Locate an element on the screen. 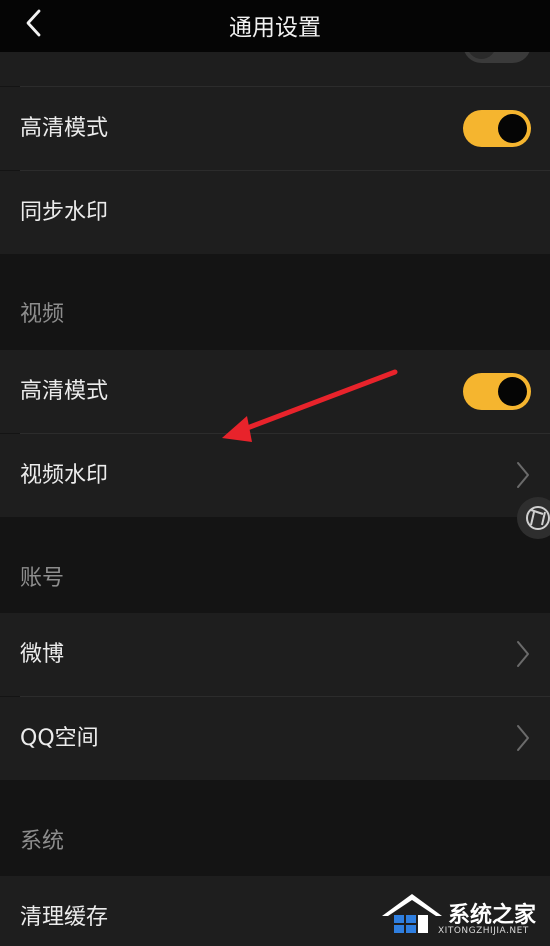 The width and height of the screenshot is (550, 946). watermark-name: 系统之家 is located at coordinates (492, 915).